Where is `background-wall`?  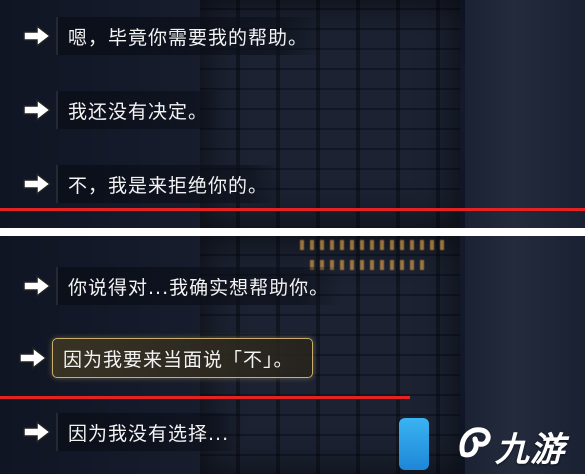
background-wall is located at coordinates (525, 114).